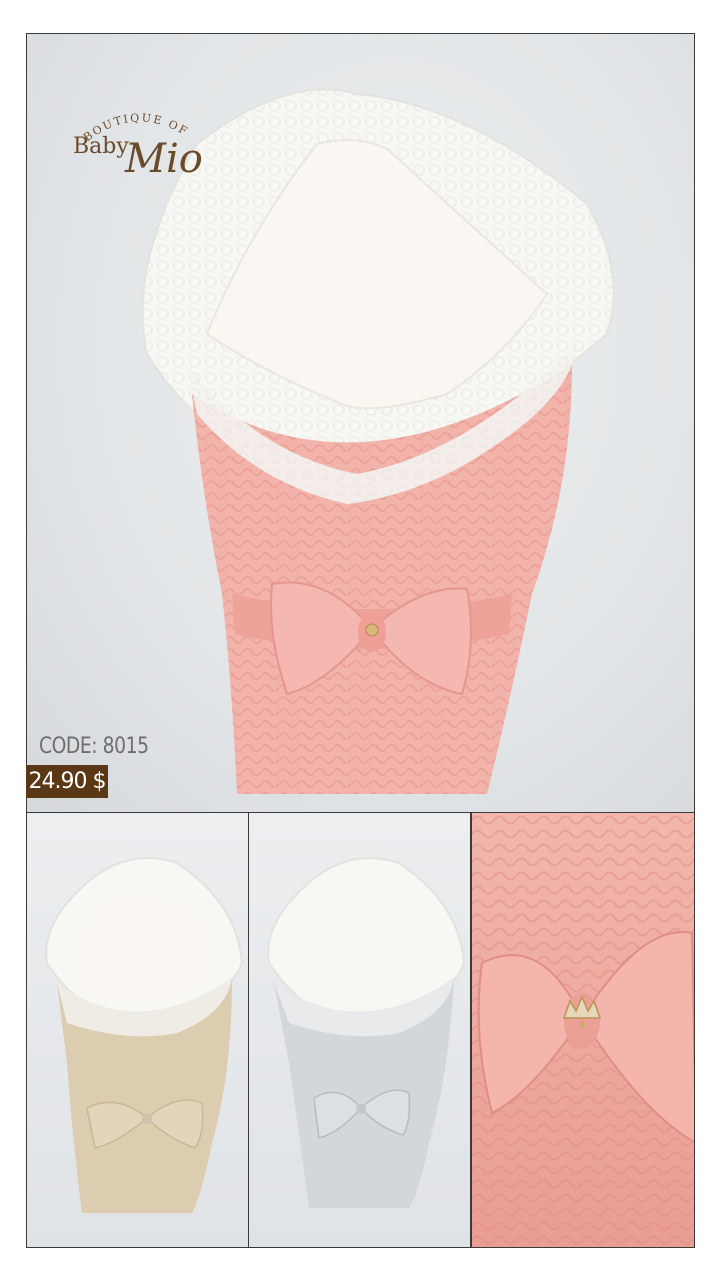 This screenshot has width=720, height=1280. I want to click on beige-swaddle-illustration, so click(144, 1035).